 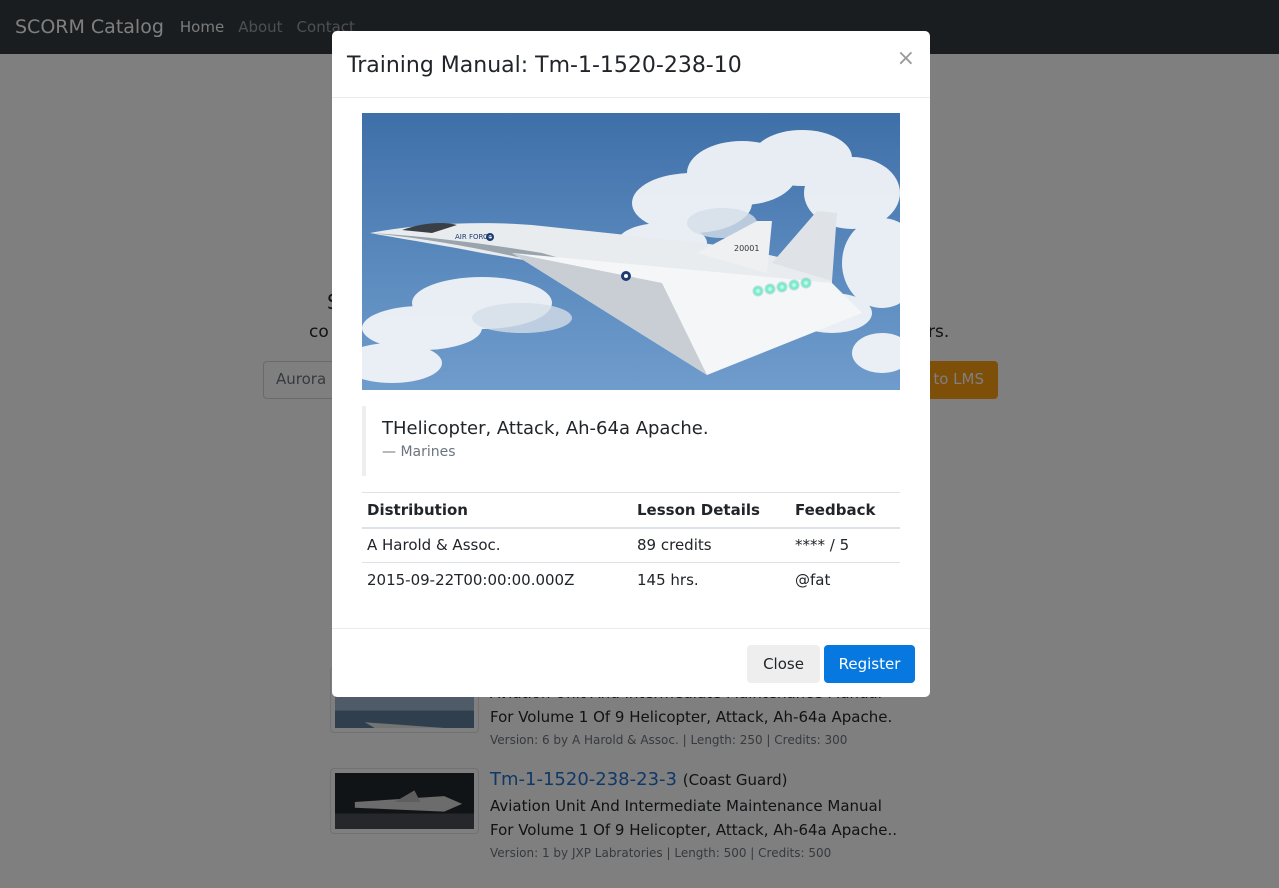 What do you see at coordinates (544, 65) in the screenshot?
I see `modal-title: Training Manual: Tm-1-1520-238-10` at bounding box center [544, 65].